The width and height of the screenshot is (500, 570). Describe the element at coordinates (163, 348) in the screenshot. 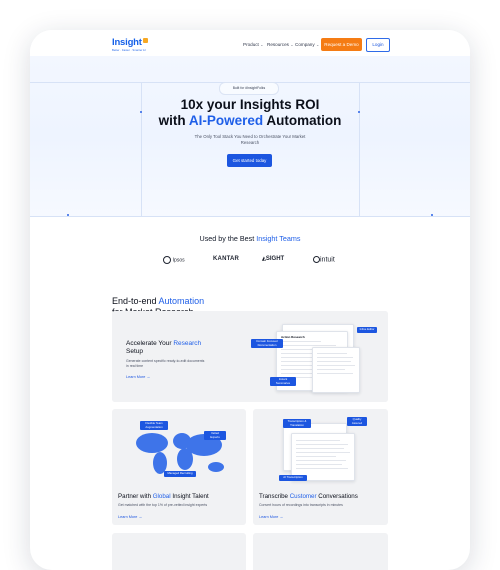

I see `card-research-title: Accelerate Your Research Setup` at that location.